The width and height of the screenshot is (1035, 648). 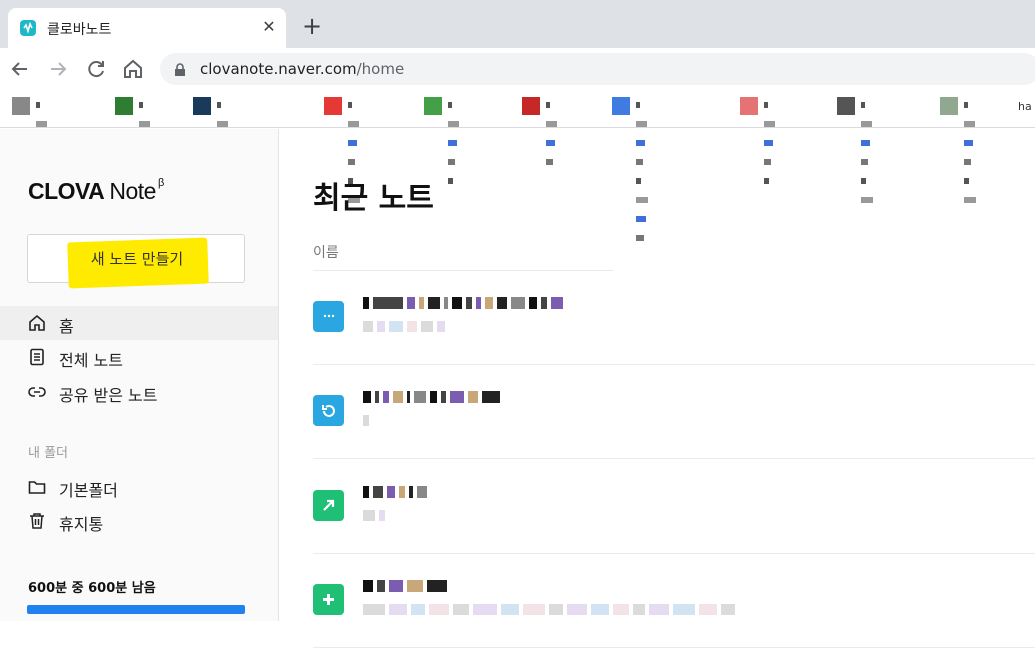 I want to click on folder-icon, so click(x=37, y=487).